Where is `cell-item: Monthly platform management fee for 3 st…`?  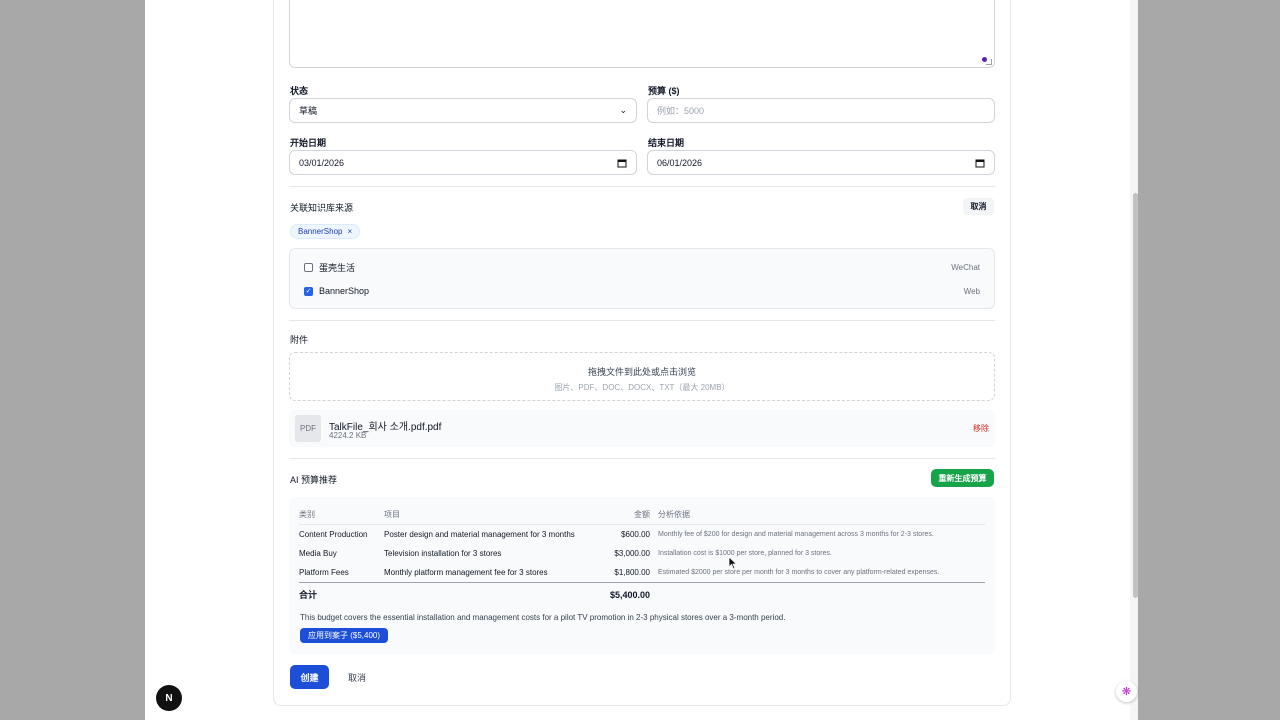 cell-item: Monthly platform management fee for 3 st… is located at coordinates (466, 572).